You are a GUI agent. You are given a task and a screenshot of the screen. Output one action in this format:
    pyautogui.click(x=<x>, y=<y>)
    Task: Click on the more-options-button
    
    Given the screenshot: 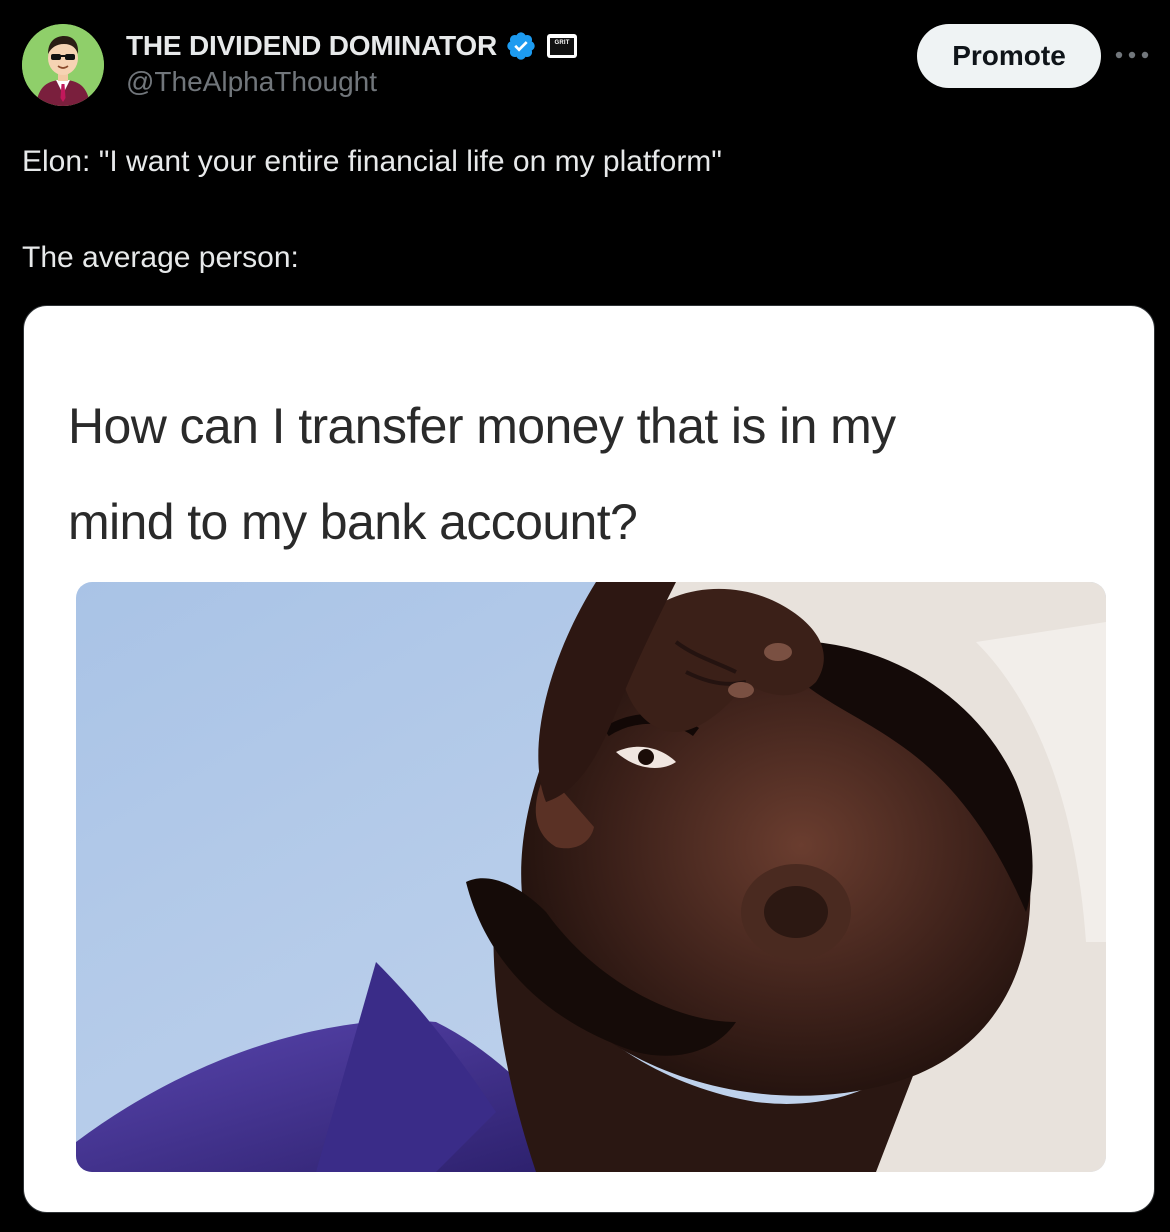 What is the action you would take?
    pyautogui.click(x=1132, y=55)
    